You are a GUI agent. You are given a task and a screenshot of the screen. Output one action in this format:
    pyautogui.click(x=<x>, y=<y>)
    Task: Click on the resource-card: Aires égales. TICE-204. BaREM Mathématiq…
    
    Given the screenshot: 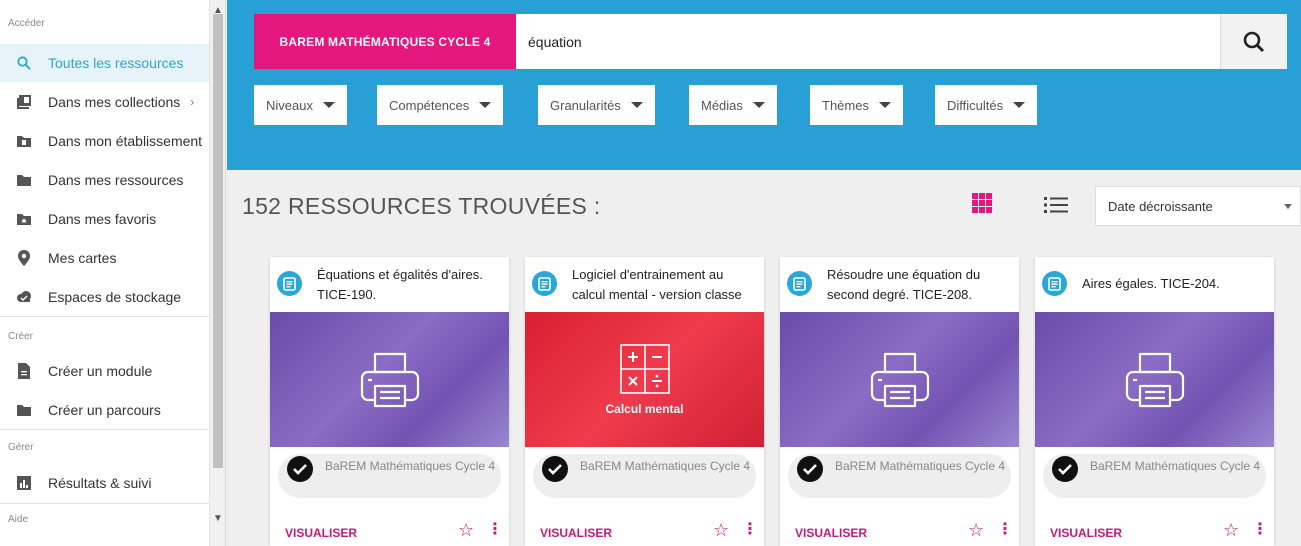 What is the action you would take?
    pyautogui.click(x=1154, y=401)
    